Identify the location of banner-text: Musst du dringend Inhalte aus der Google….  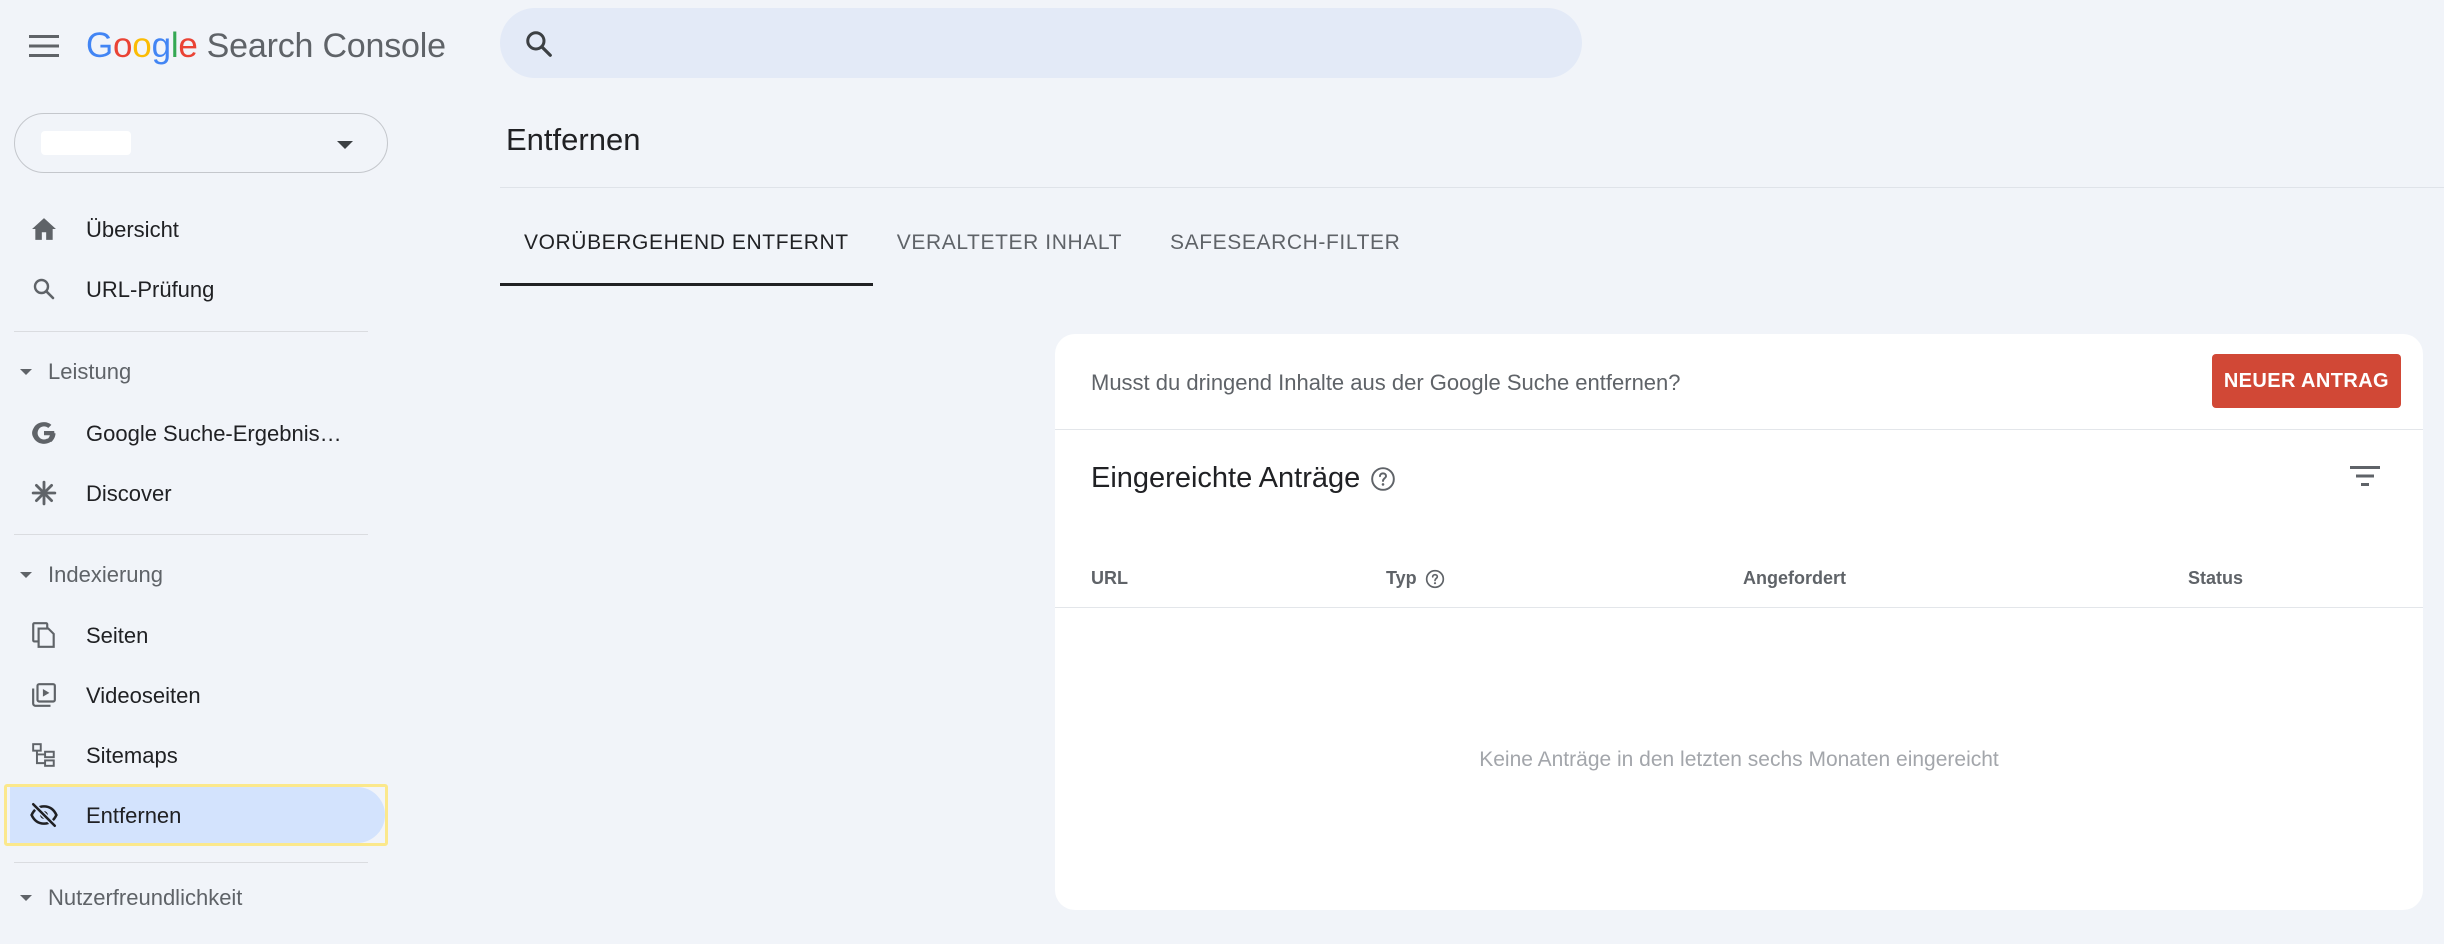
(1386, 382).